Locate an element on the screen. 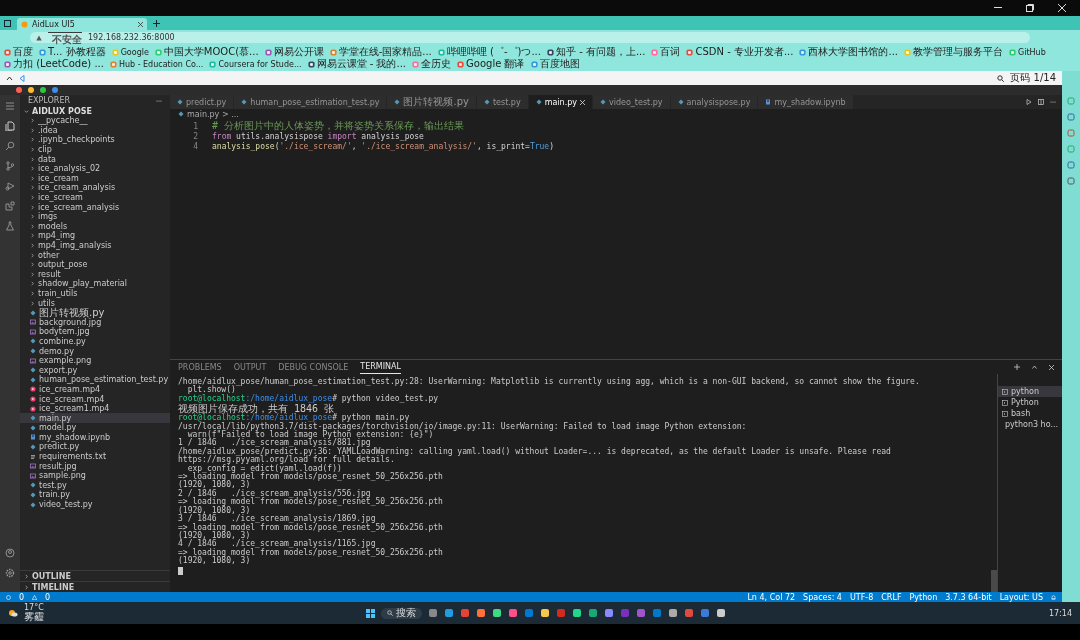 The width and height of the screenshot is (1080, 640). status-item: Layout: US is located at coordinates (1021, 597).